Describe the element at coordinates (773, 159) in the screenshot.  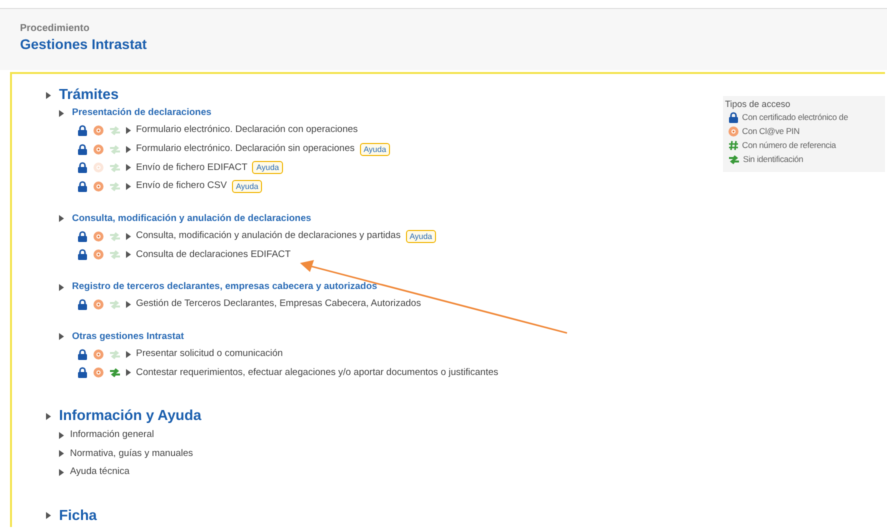
I see `legend-label: Sin identificación` at that location.